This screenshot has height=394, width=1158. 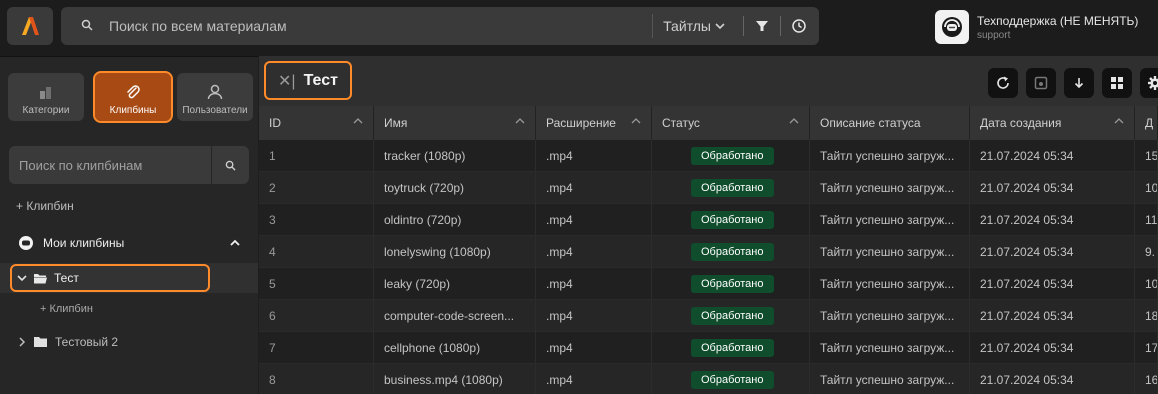 What do you see at coordinates (80, 165) in the screenshot?
I see `clipbin-search-input: Поиск по клипбинам` at bounding box center [80, 165].